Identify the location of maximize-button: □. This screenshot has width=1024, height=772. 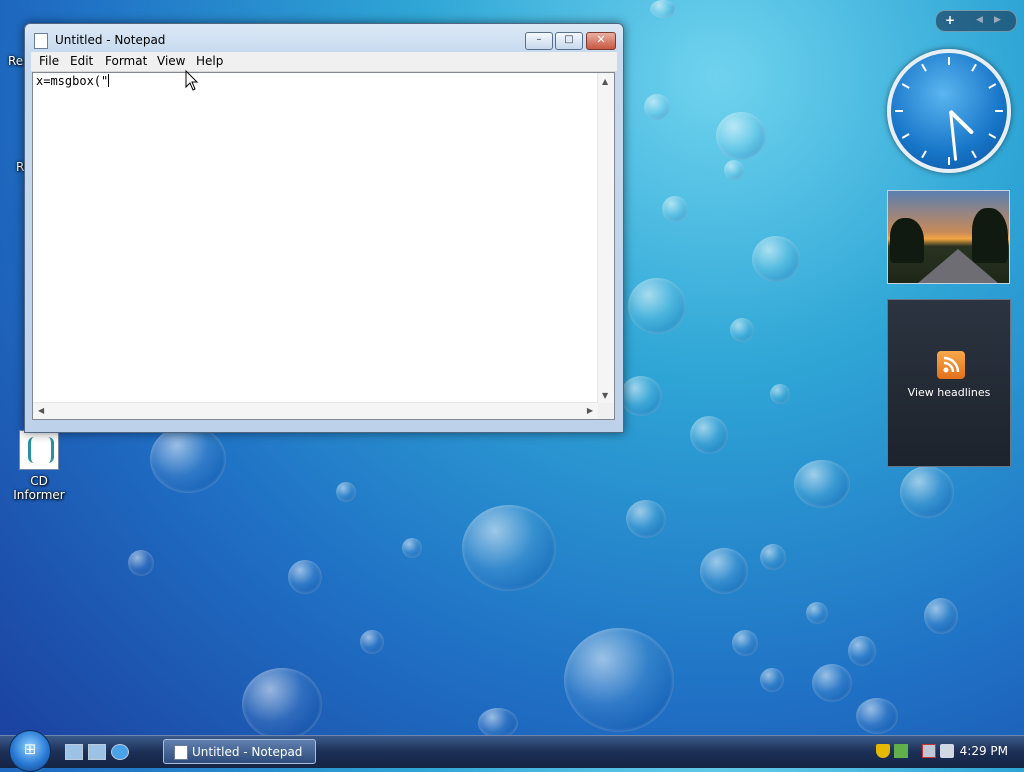
(569, 41).